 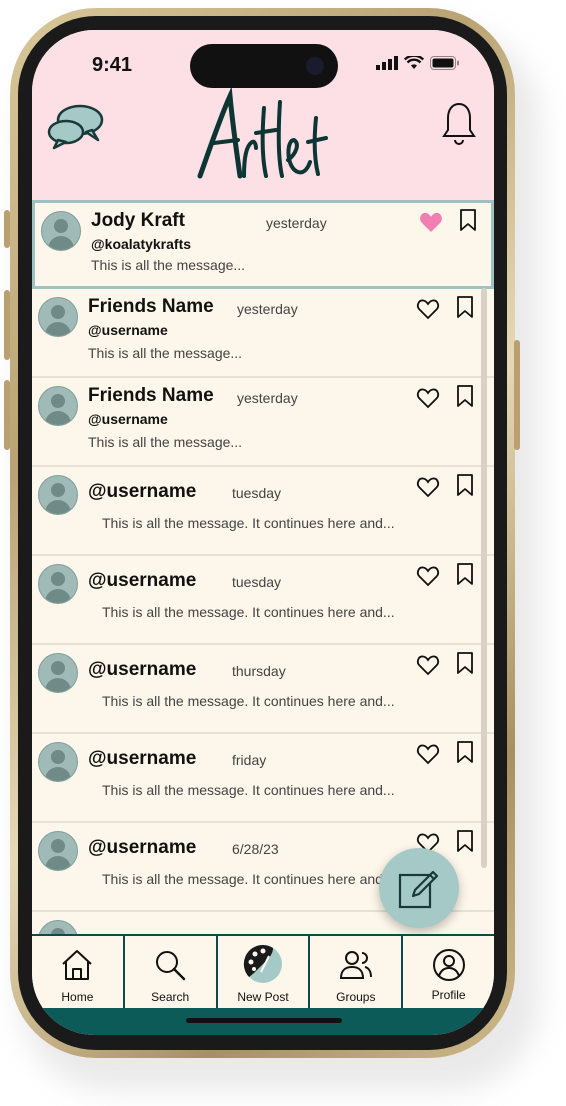 I want to click on action-button, so click(x=7, y=229).